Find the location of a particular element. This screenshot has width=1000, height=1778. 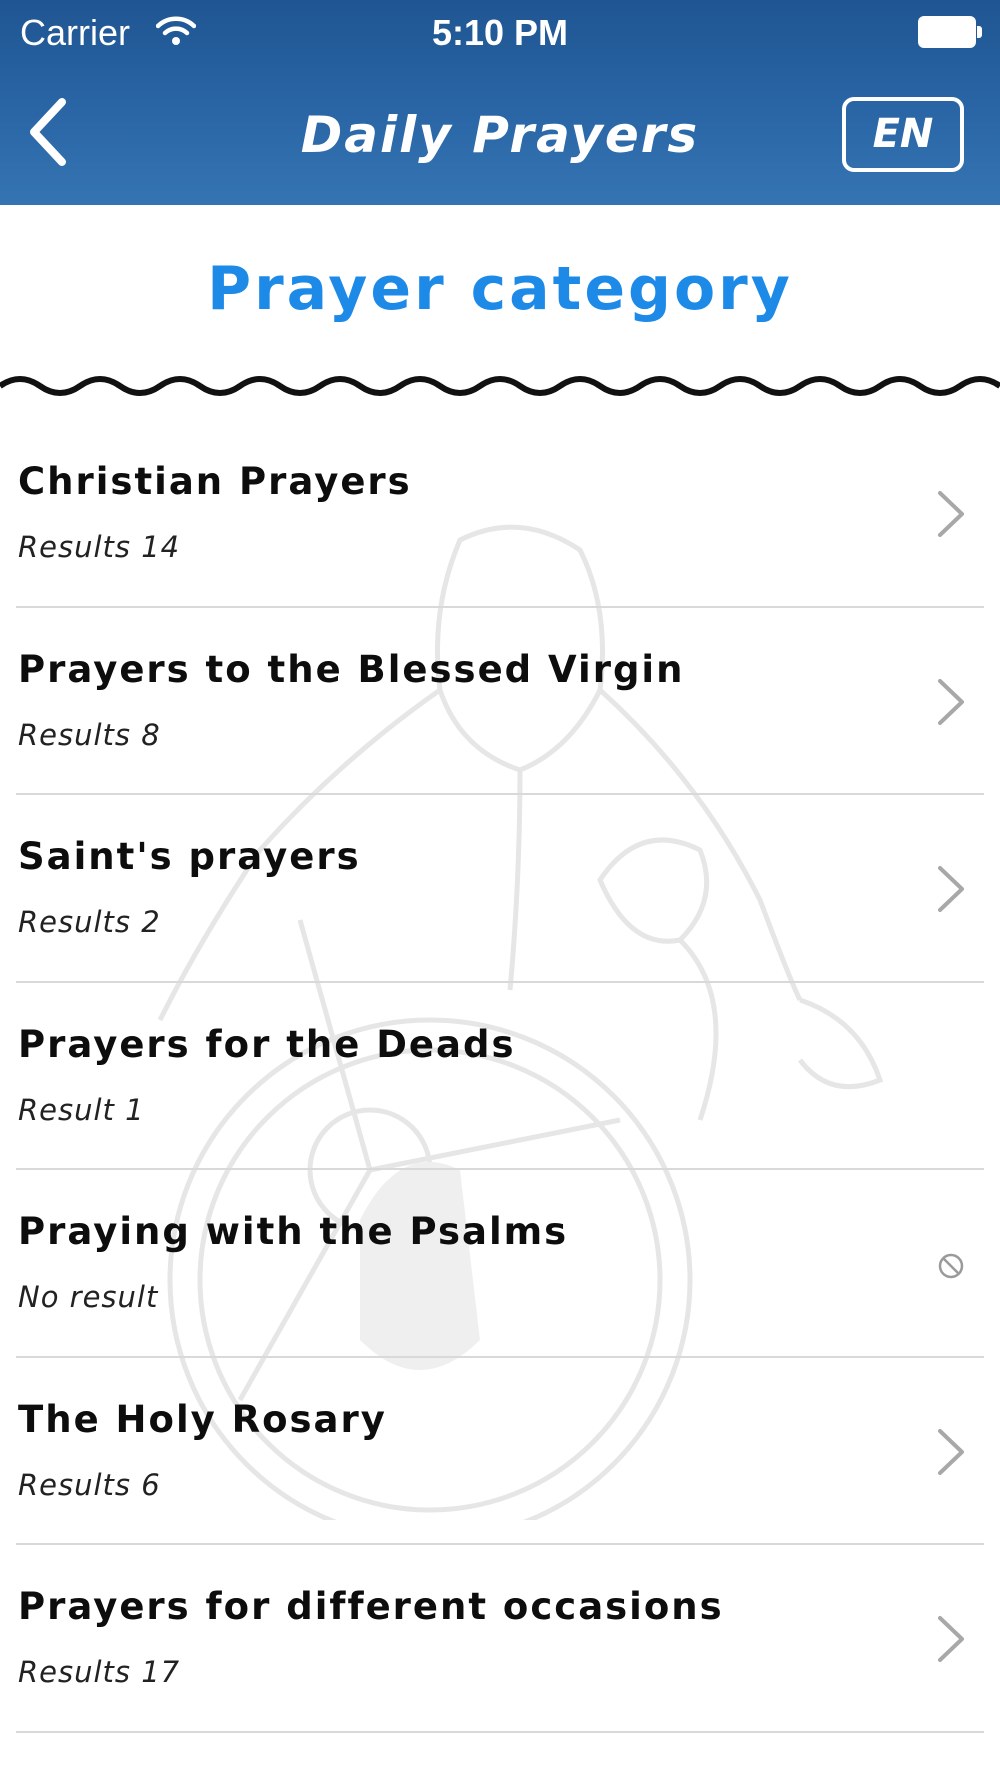

category-name: Praying with the Psalms is located at coordinates (293, 1231).